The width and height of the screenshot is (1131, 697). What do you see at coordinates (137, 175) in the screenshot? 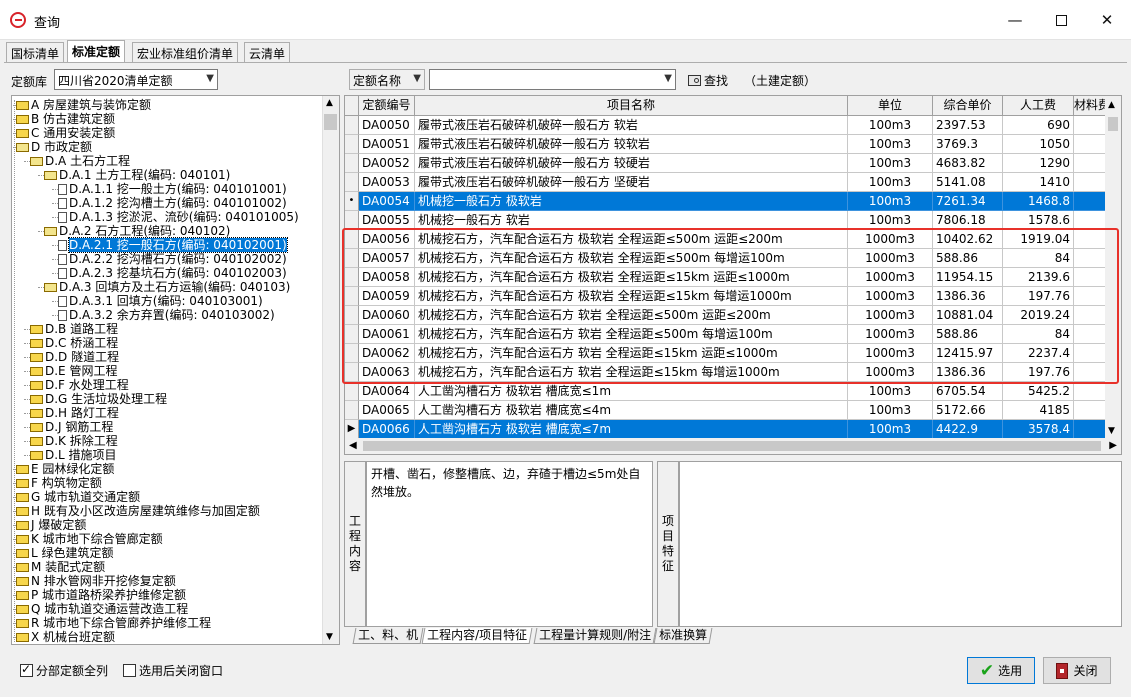
I see `tree-item: D.A.1 土方工程(编码: 040101)` at bounding box center [137, 175].